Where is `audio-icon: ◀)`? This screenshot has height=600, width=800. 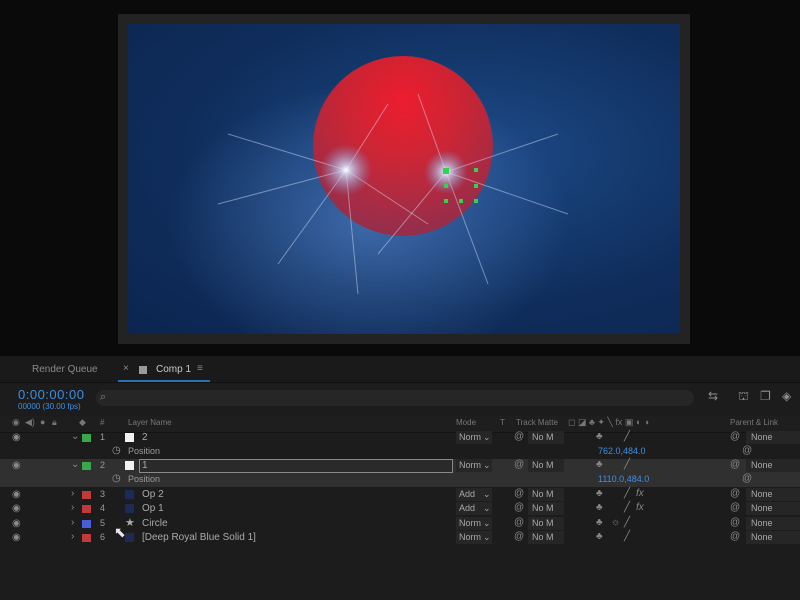
audio-icon: ◀) is located at coordinates (30, 422).